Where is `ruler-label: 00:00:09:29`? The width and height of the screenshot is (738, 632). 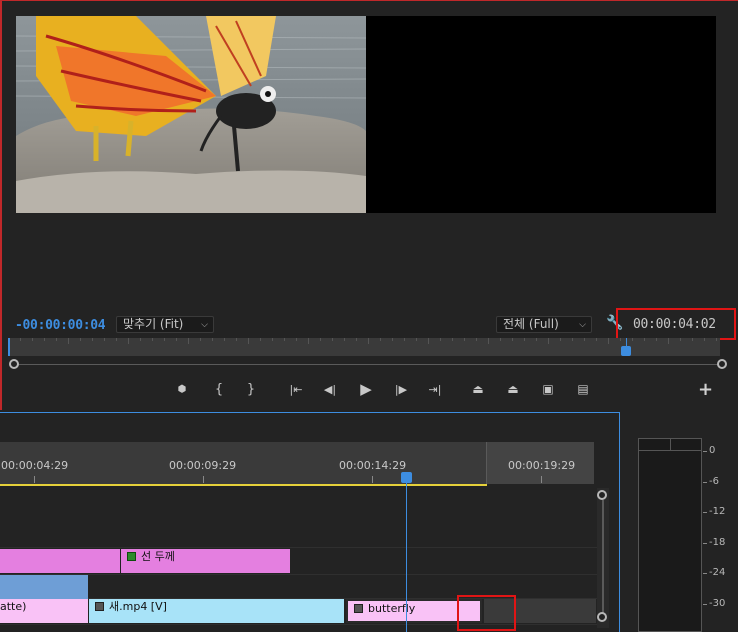
ruler-label: 00:00:09:29 is located at coordinates (203, 465).